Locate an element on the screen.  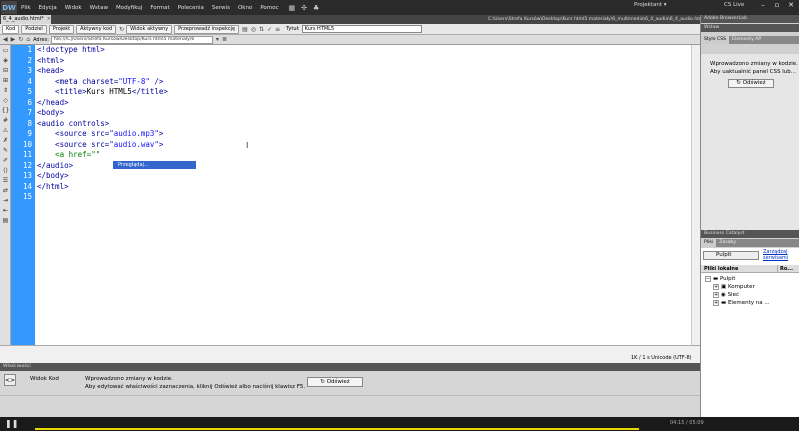
close-tab-icon: × is located at coordinates (49, 19).